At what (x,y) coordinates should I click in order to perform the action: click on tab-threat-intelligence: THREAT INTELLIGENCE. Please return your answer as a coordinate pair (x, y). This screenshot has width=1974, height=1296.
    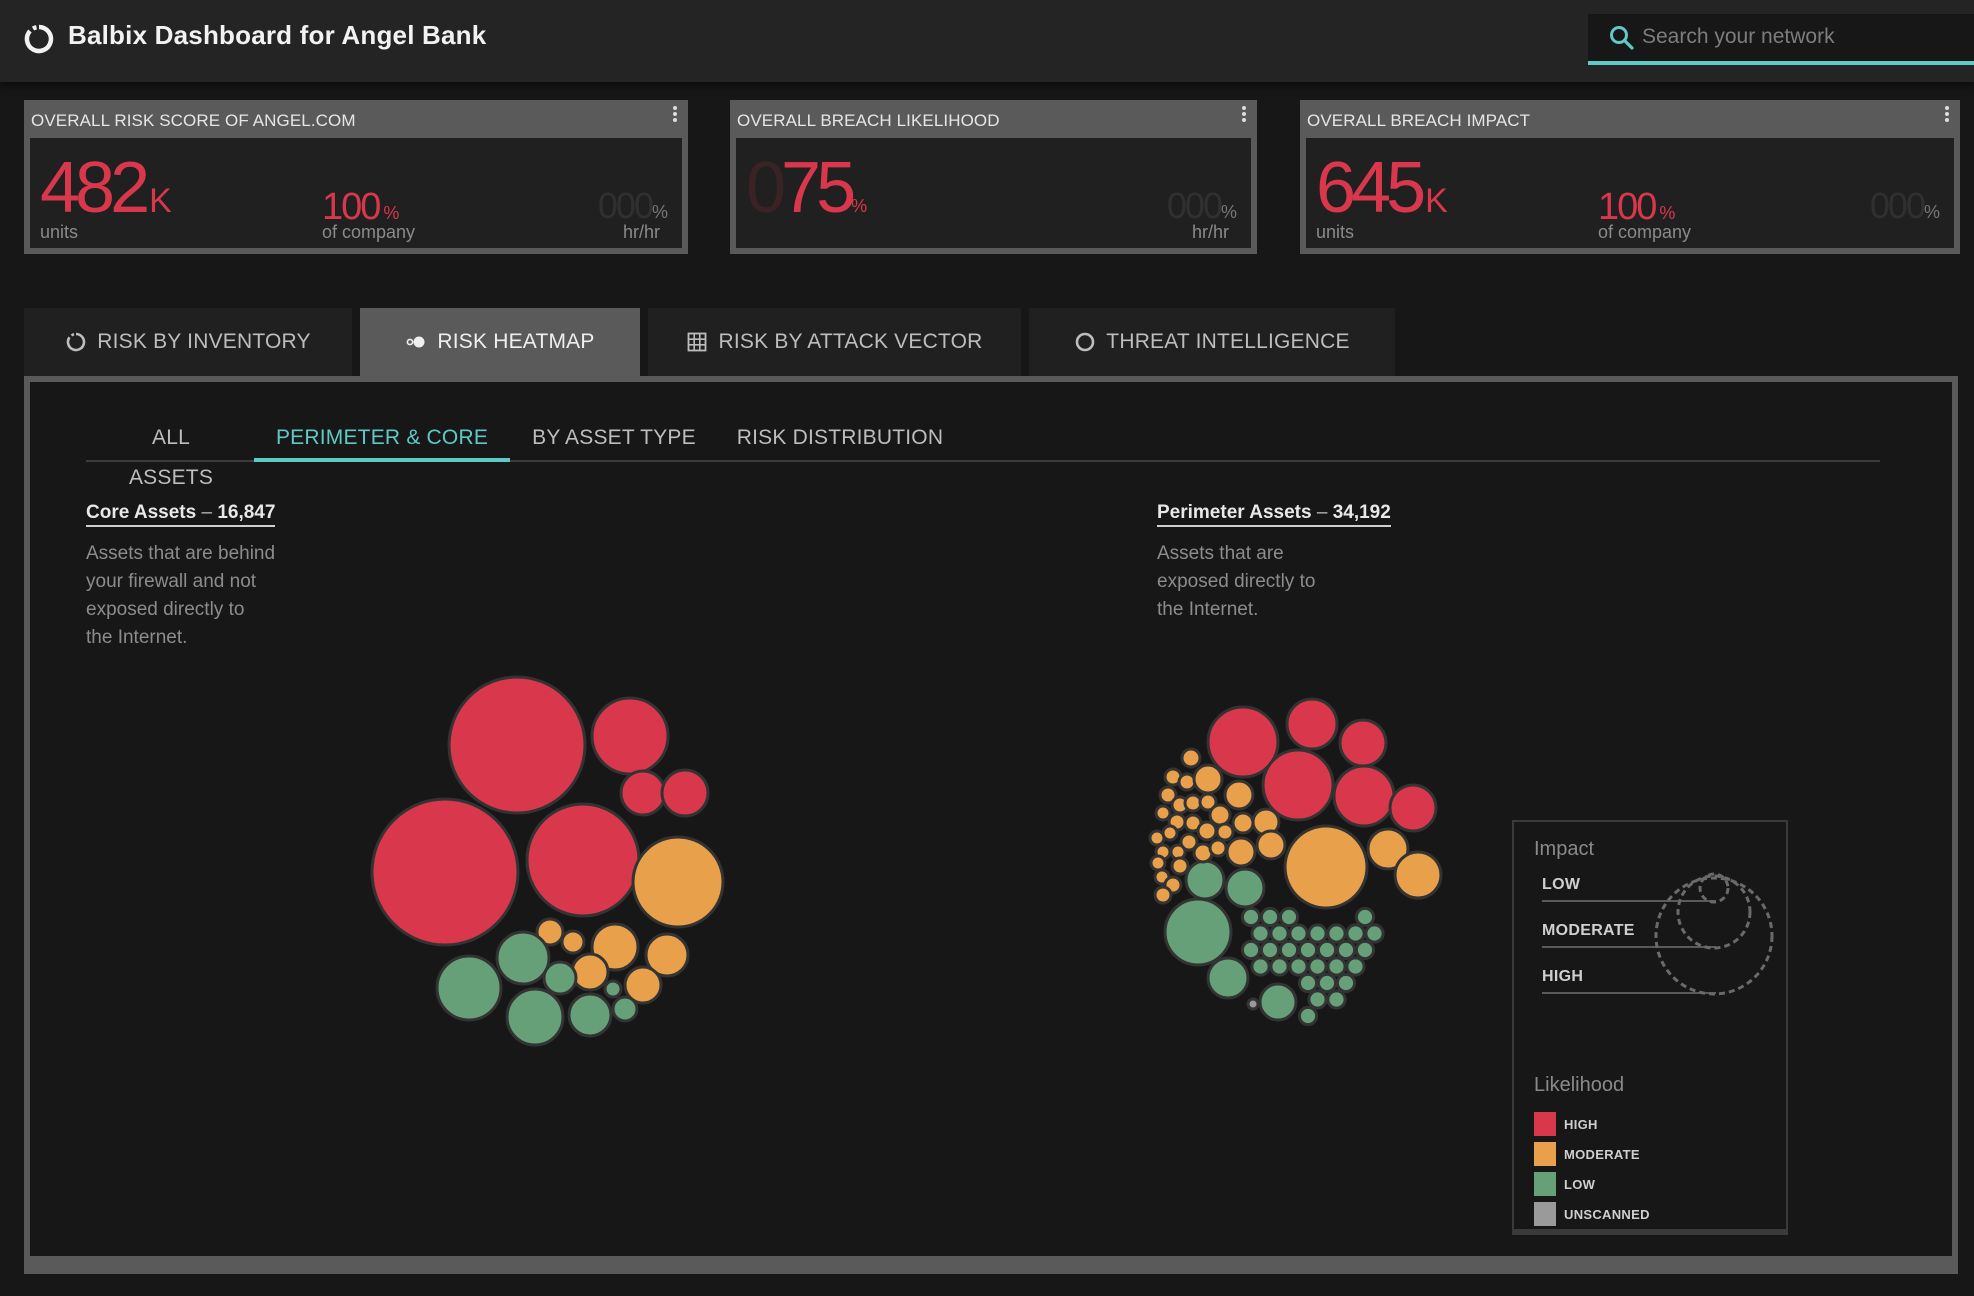
    Looking at the image, I should click on (1212, 342).